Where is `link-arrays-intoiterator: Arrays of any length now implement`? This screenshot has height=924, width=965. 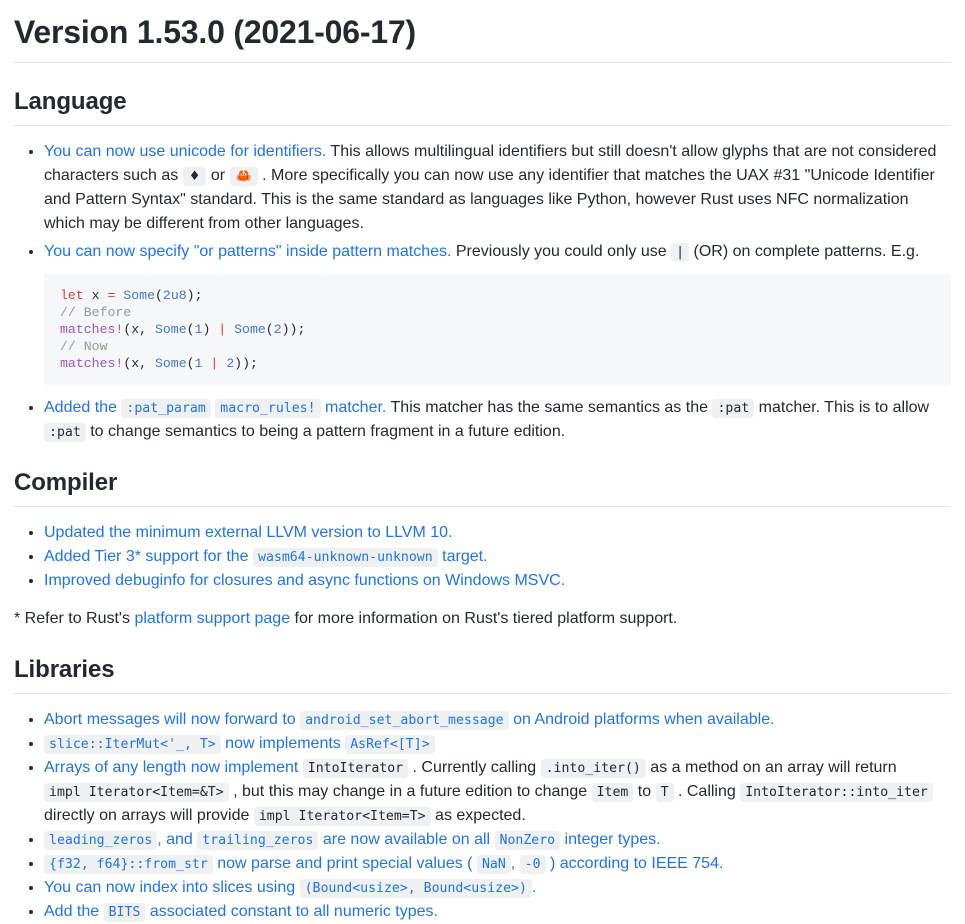
link-arrays-intoiterator: Arrays of any length now implement is located at coordinates (173, 767).